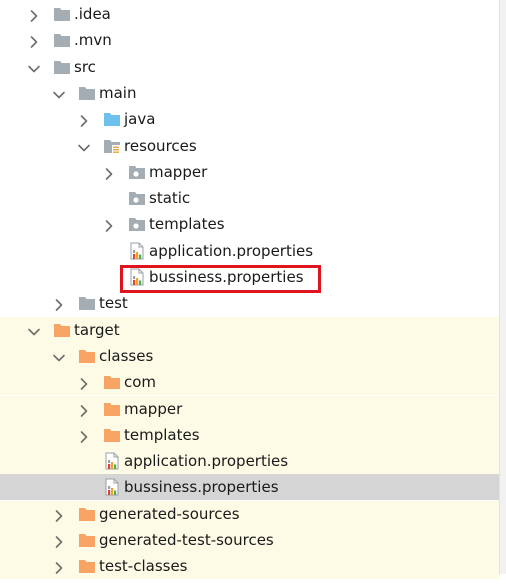 Image resolution: width=506 pixels, height=584 pixels. Describe the element at coordinates (112, 146) in the screenshot. I see `resources-folder-icon` at that location.